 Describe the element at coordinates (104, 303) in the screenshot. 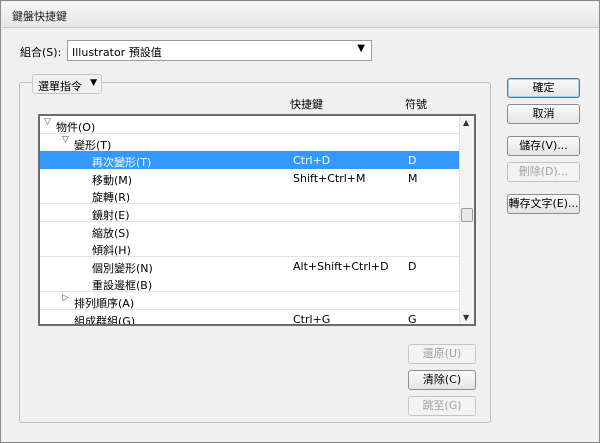

I see `command-name: 排列順序(A)` at that location.